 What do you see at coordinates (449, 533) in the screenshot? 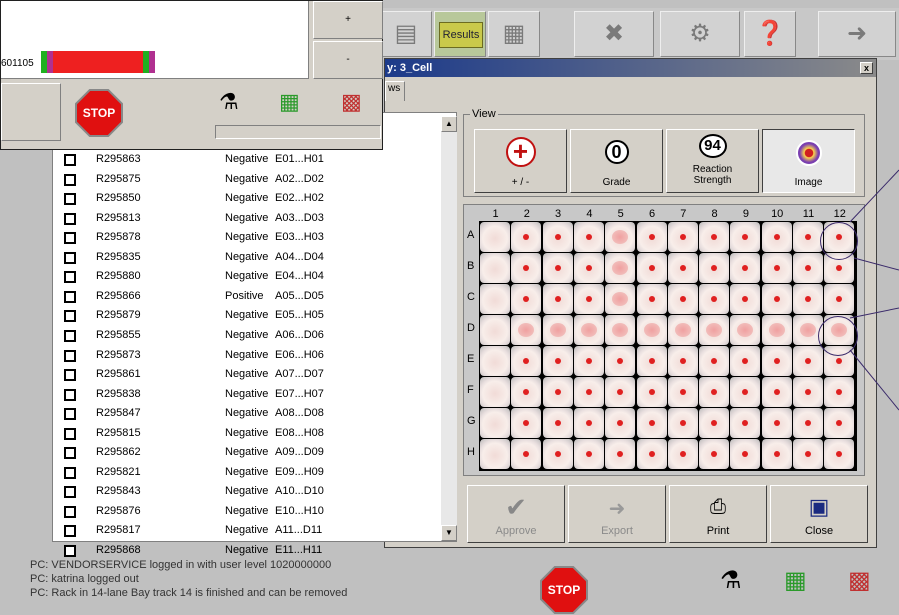
I see `scroll-down-icon: ▼` at bounding box center [449, 533].